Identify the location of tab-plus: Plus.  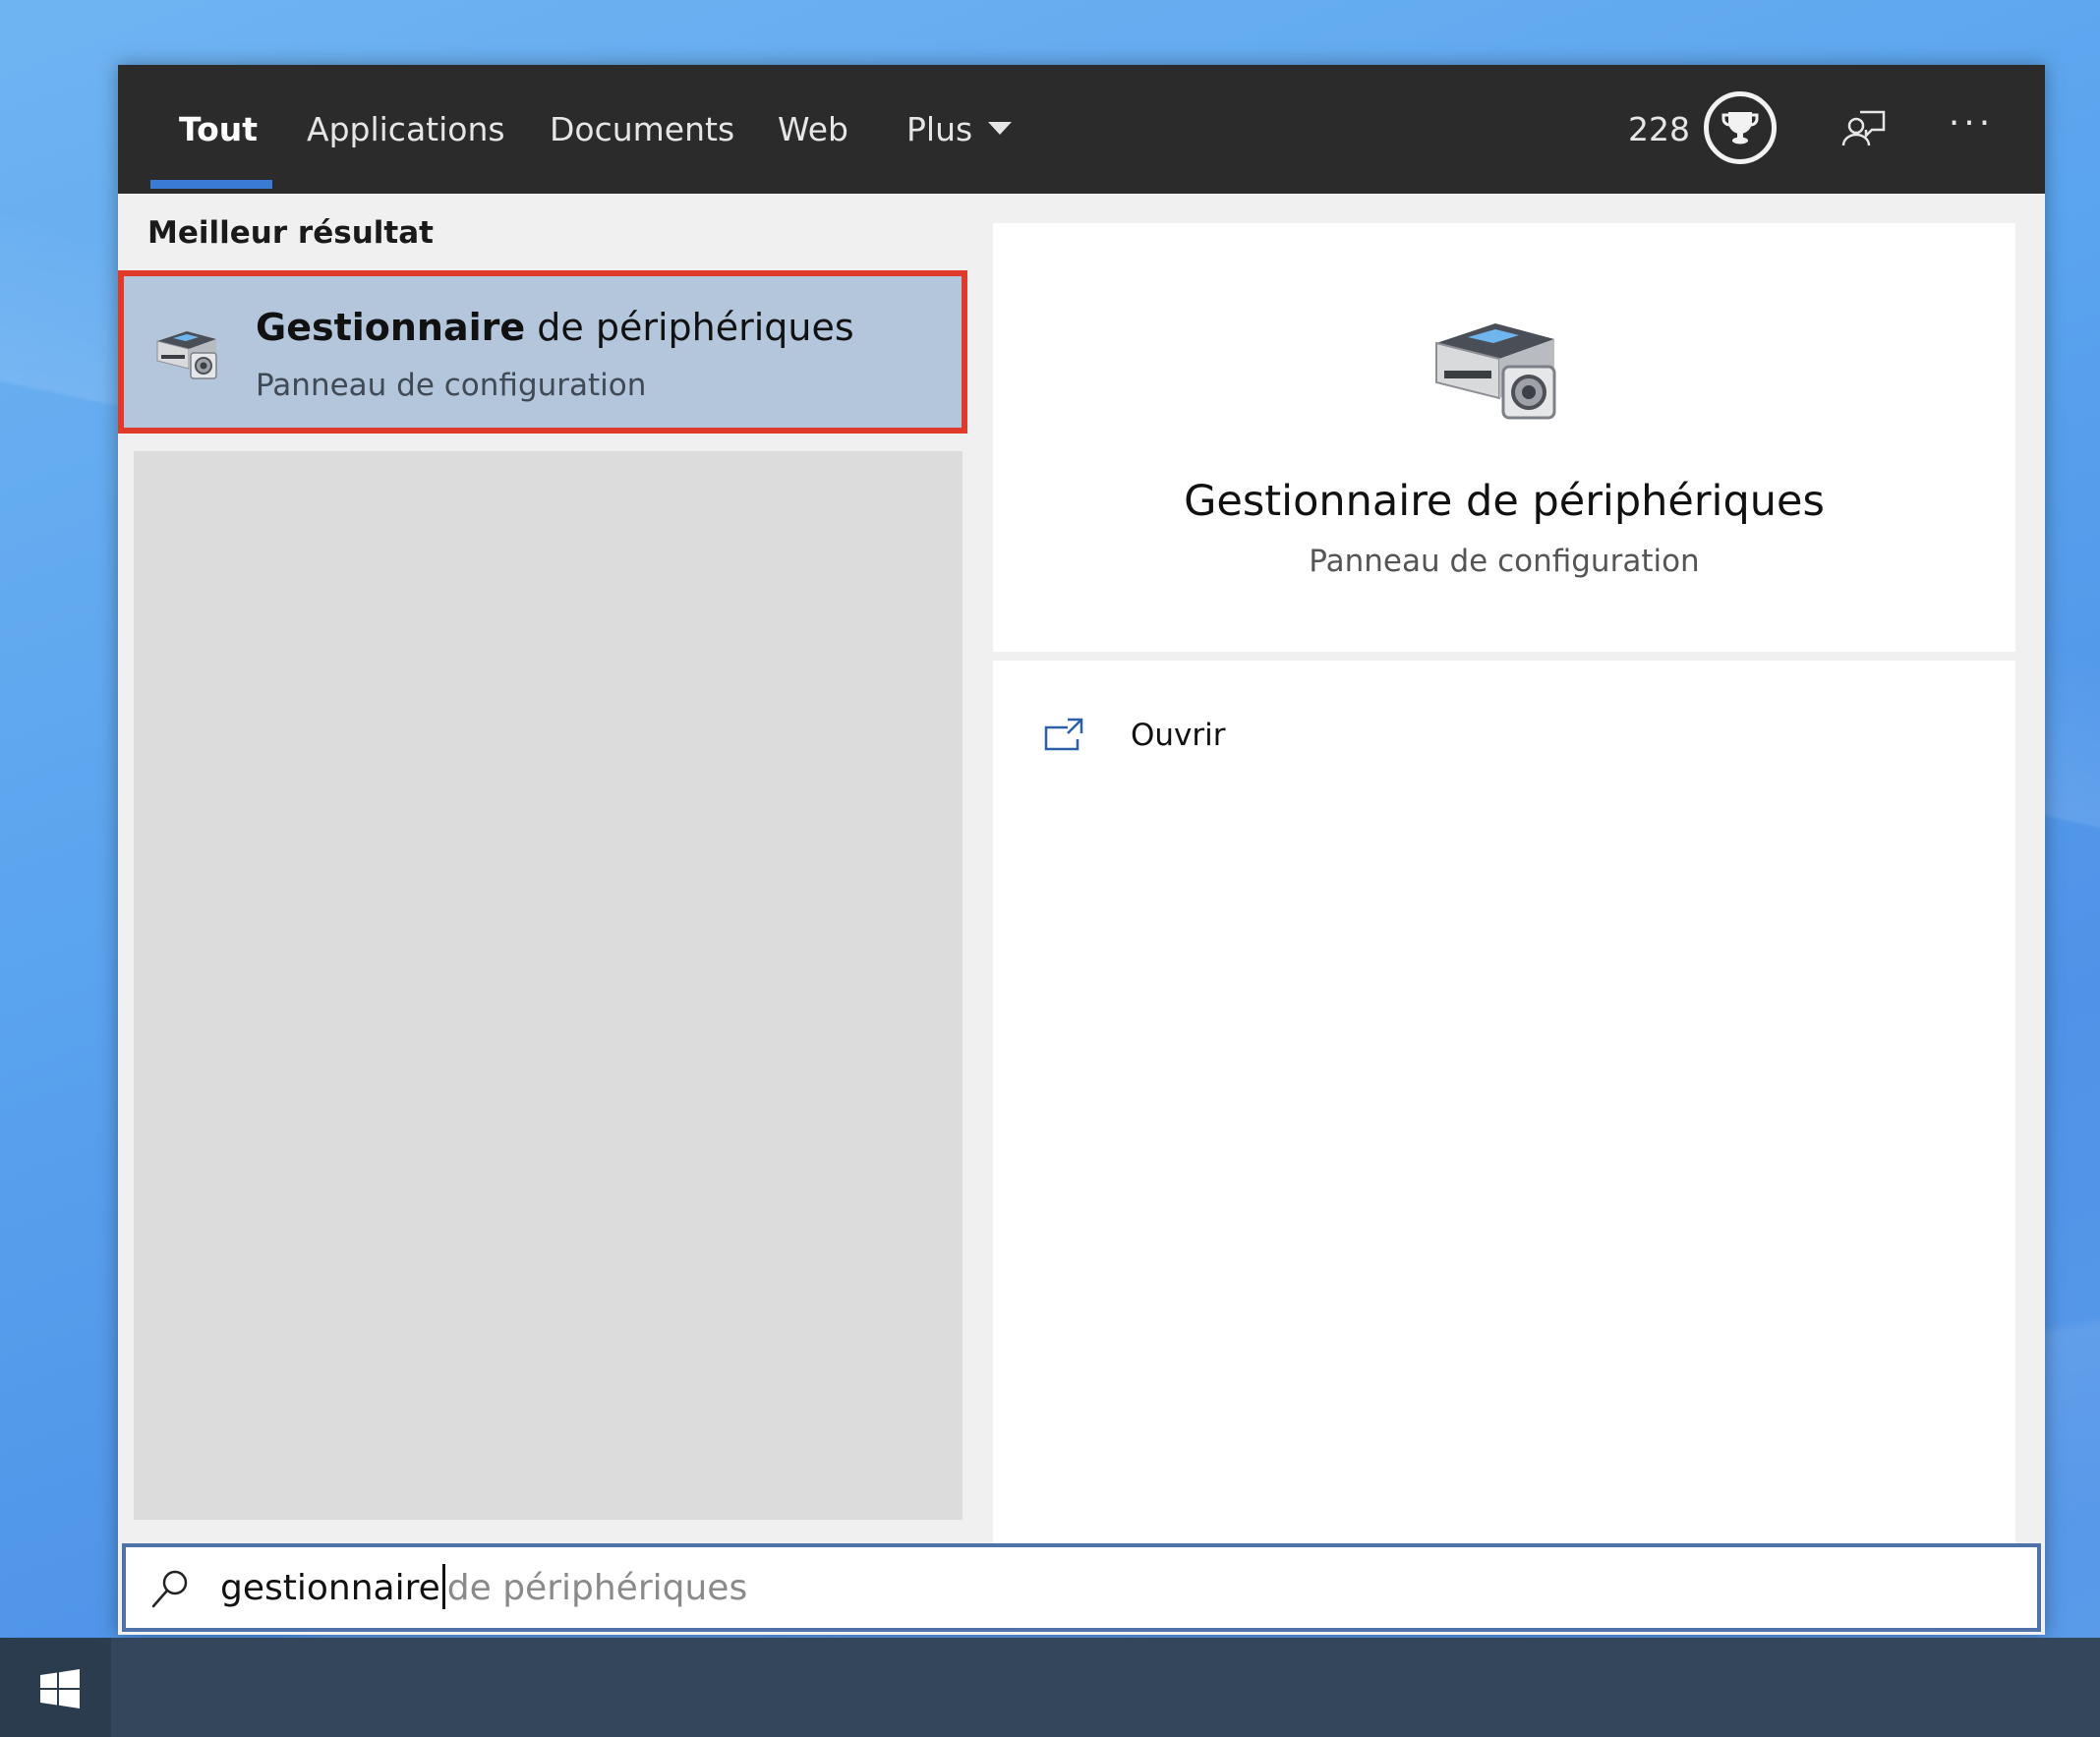
(959, 129).